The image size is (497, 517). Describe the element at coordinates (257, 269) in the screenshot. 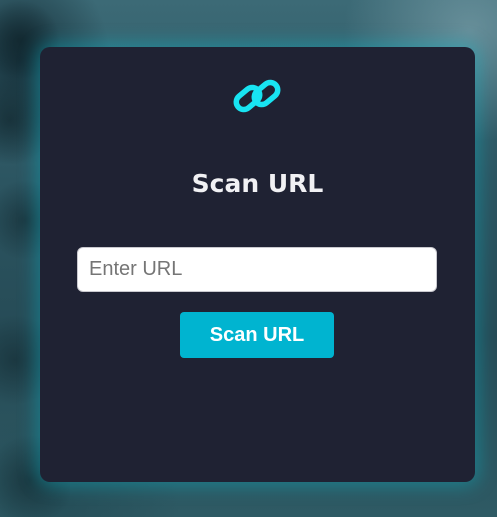

I see `url-input` at that location.